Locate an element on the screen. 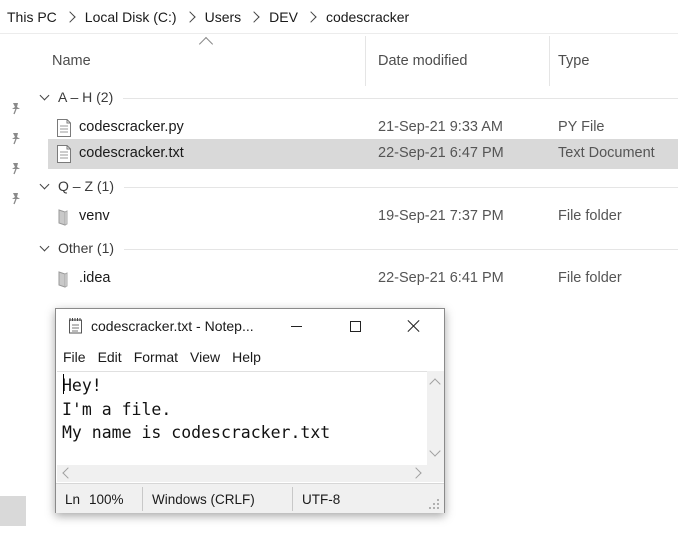 Image resolution: width=678 pixels, height=543 pixels. scroll-up-icon is located at coordinates (435, 384).